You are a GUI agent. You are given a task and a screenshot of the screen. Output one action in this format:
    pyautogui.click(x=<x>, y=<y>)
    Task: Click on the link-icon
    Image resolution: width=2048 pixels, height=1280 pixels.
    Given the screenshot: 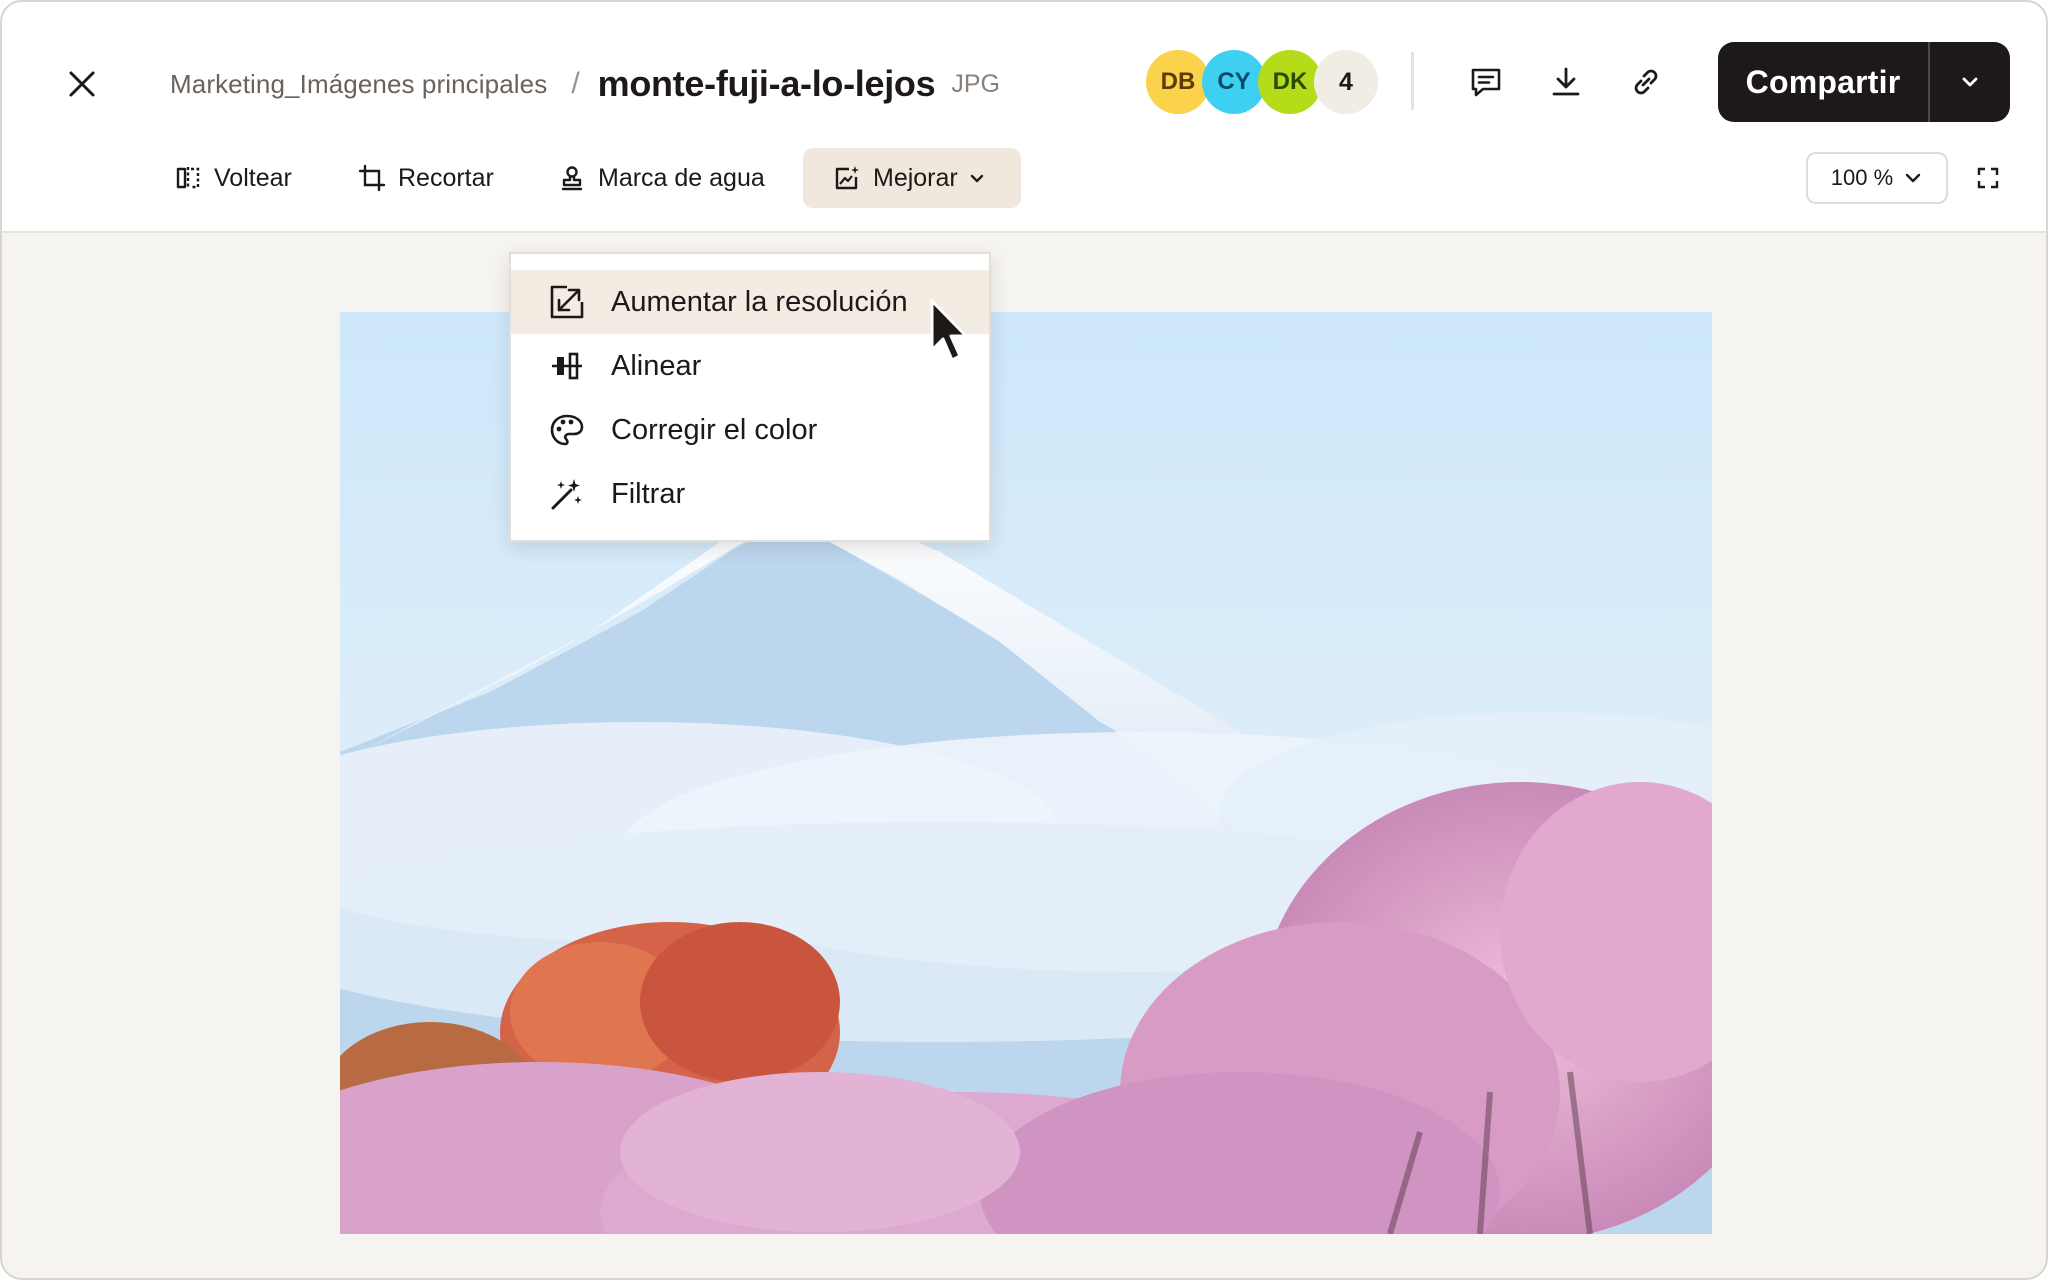 What is the action you would take?
    pyautogui.click(x=1646, y=82)
    